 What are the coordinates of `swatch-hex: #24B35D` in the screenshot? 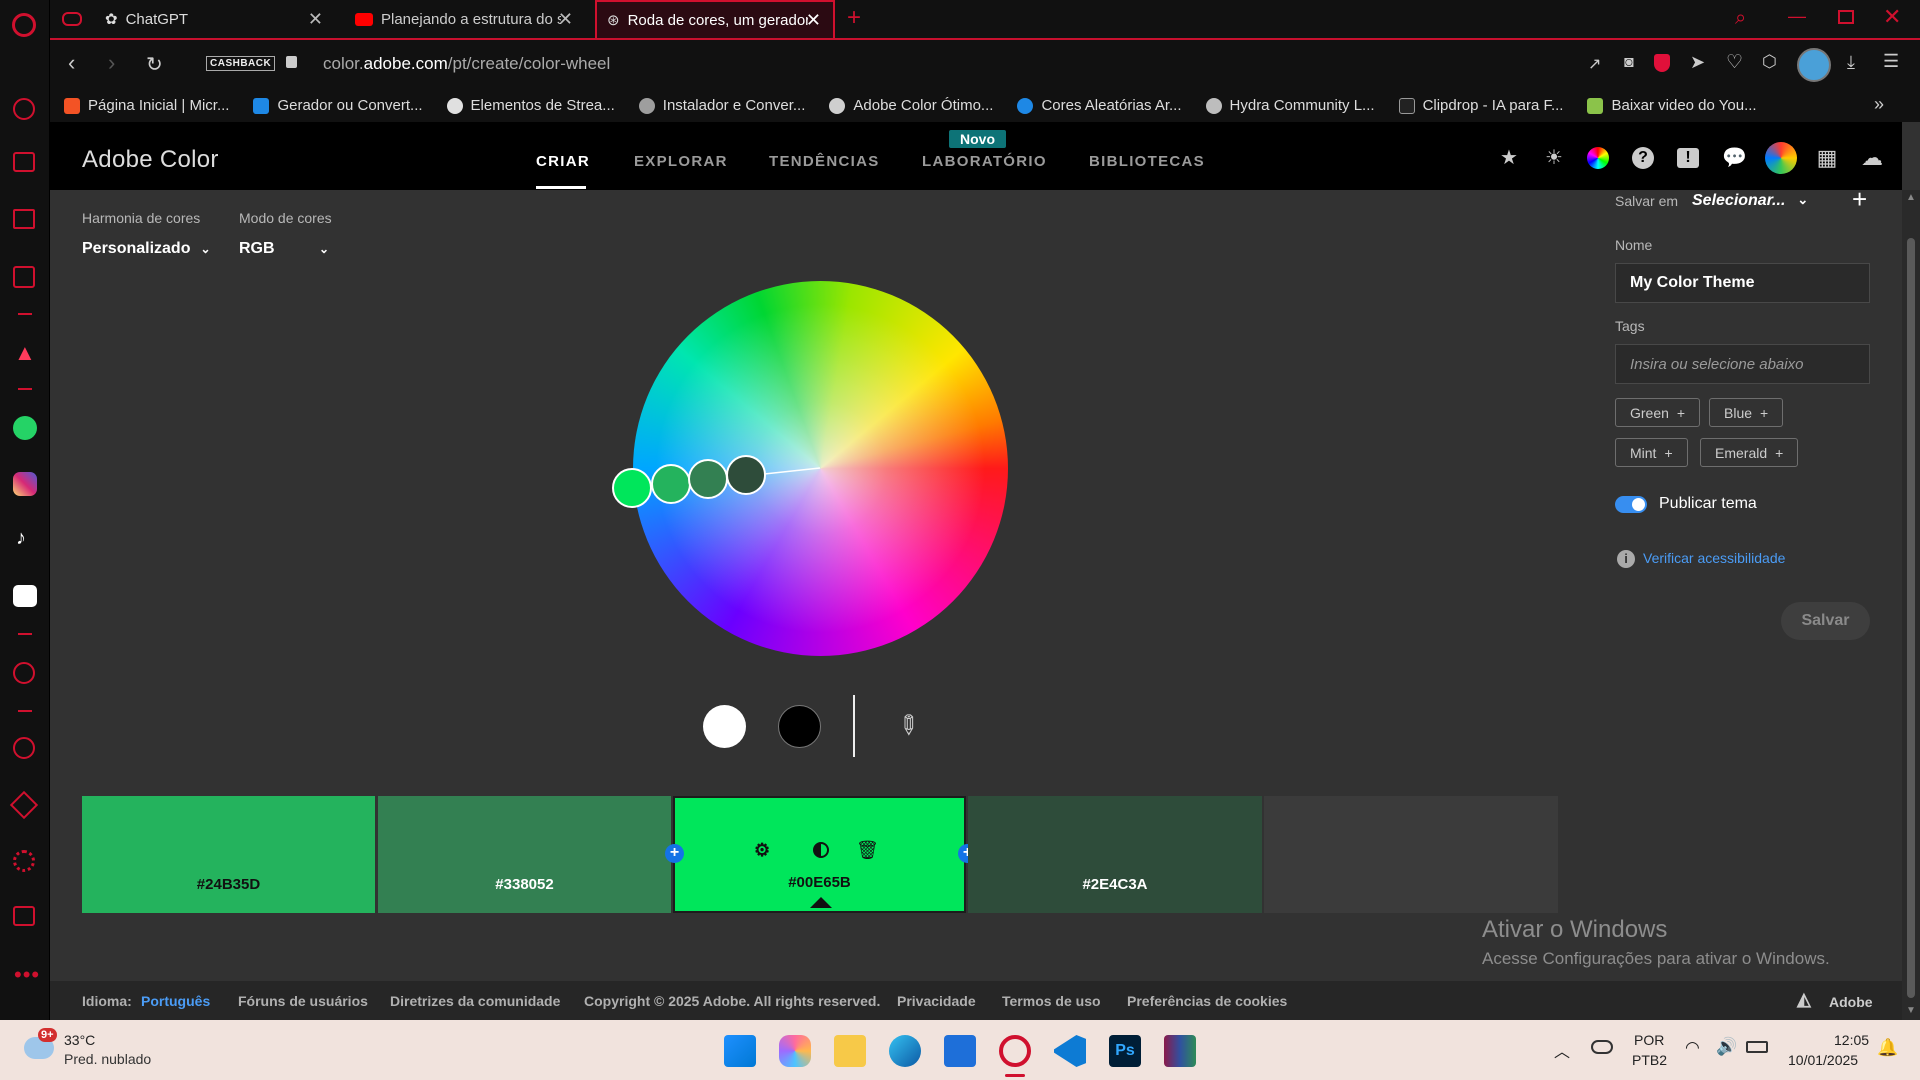 It's located at (228, 884).